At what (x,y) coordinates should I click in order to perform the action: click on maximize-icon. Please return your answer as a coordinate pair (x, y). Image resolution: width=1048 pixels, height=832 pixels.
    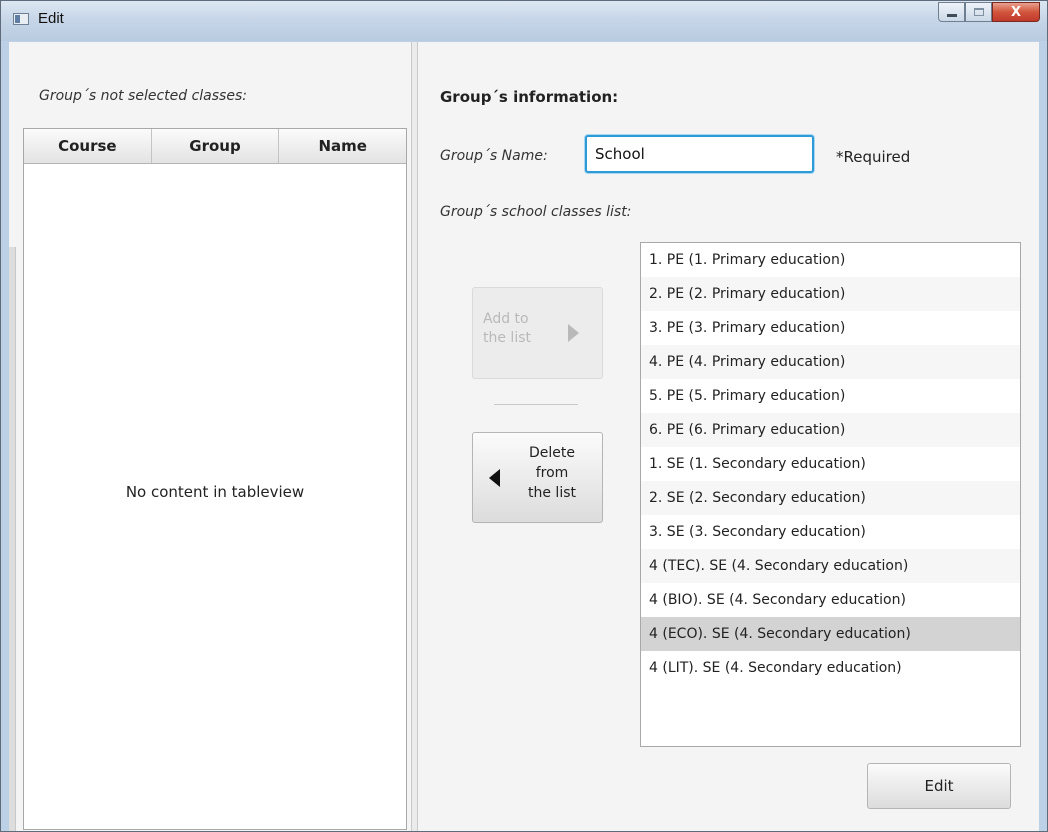
    Looking at the image, I should click on (978, 12).